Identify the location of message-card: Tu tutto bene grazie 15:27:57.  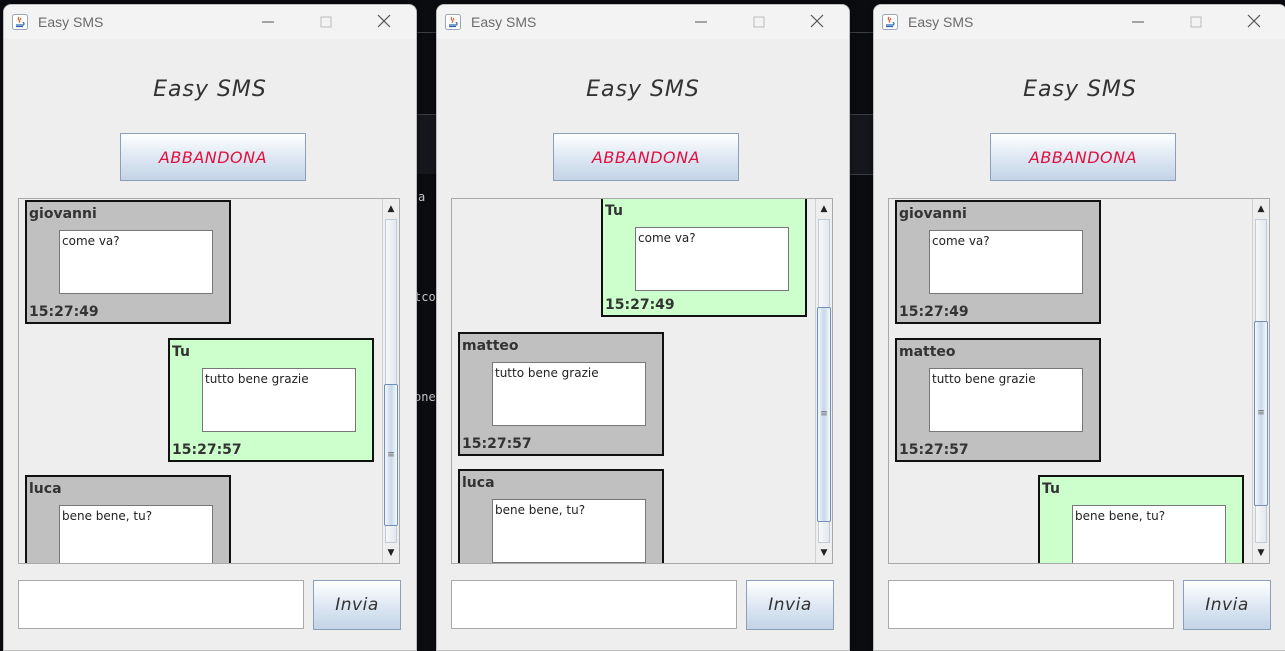
(271, 400).